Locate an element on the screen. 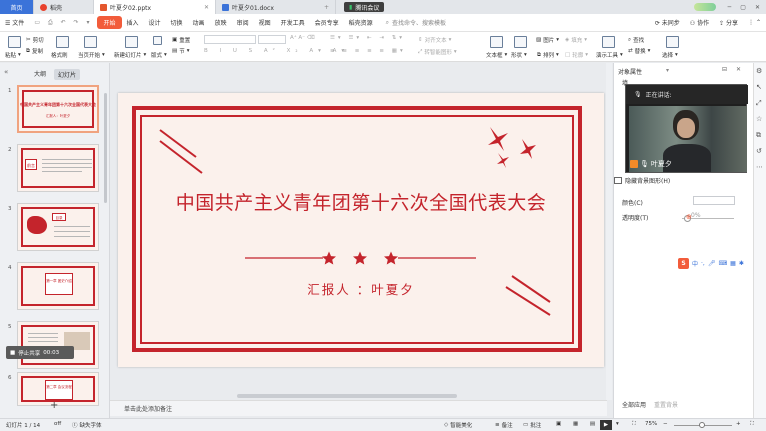 This screenshot has height=431, width=766. zoom-out-icon: − is located at coordinates (665, 424).